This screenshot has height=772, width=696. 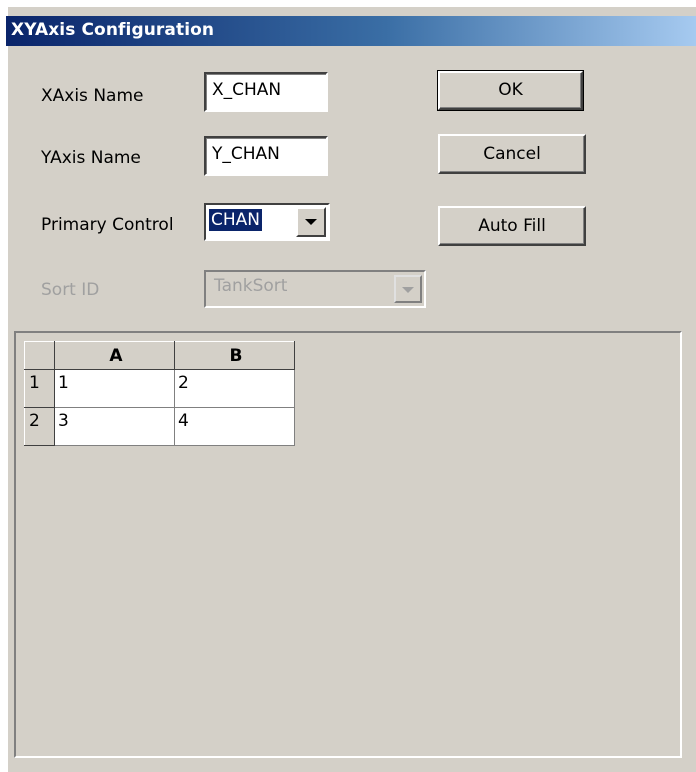 I want to click on title-bar: XYAxis Configuration, so click(x=351, y=31).